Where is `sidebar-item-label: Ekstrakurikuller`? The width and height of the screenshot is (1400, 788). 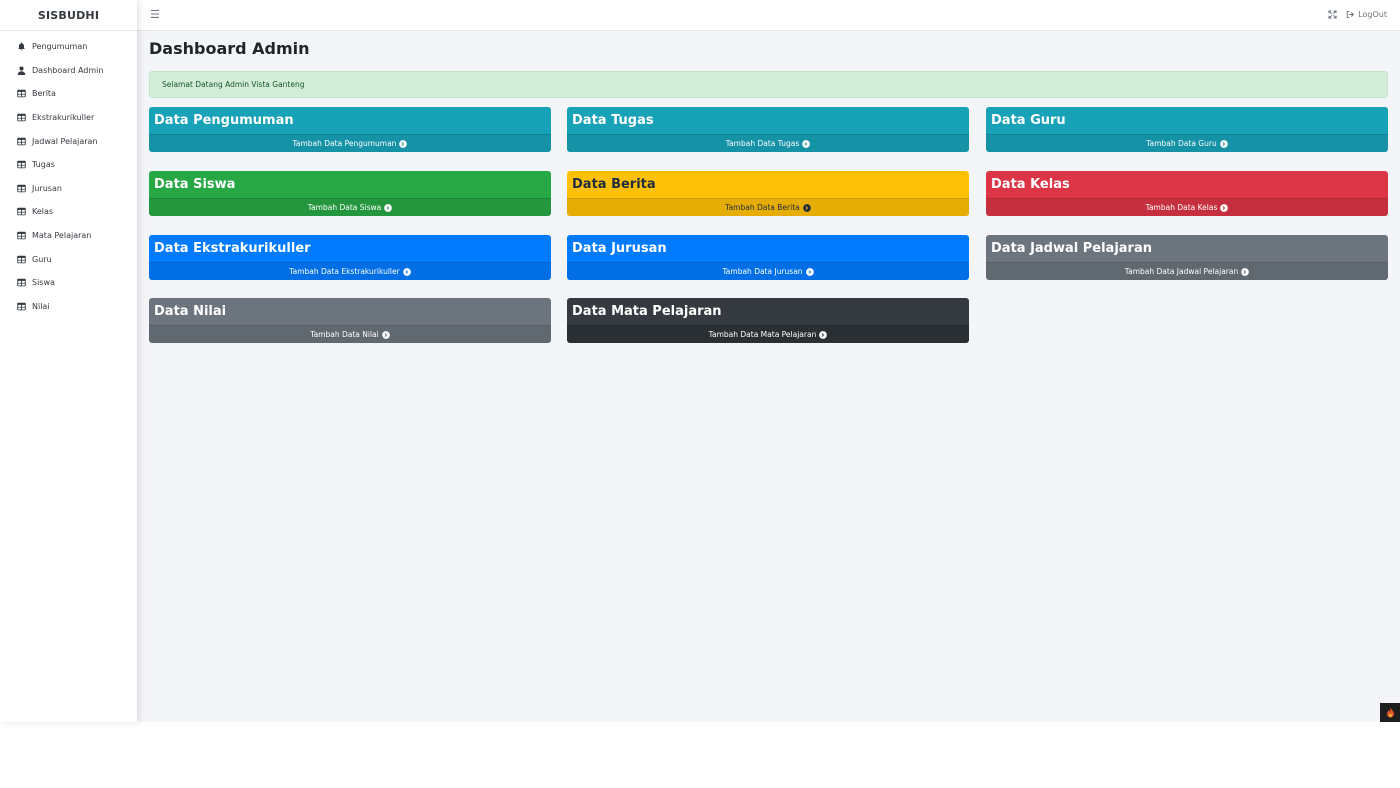 sidebar-item-label: Ekstrakurikuller is located at coordinates (63, 118).